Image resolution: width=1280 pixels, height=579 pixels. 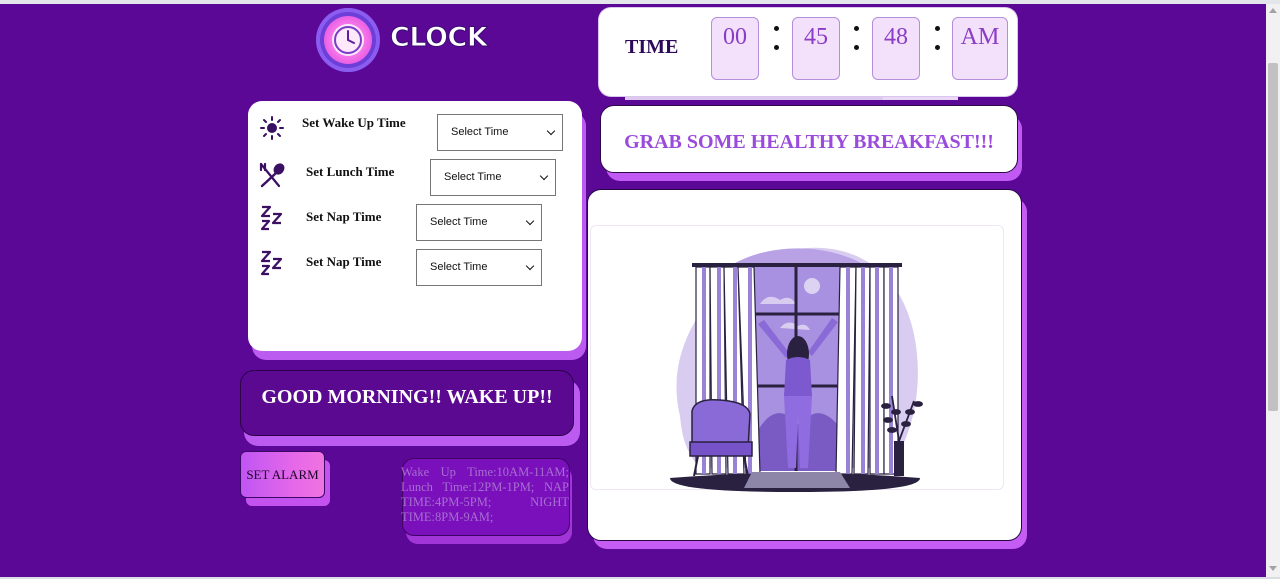 What do you see at coordinates (896, 48) in the screenshot?
I see `seconds-display: 48` at bounding box center [896, 48].